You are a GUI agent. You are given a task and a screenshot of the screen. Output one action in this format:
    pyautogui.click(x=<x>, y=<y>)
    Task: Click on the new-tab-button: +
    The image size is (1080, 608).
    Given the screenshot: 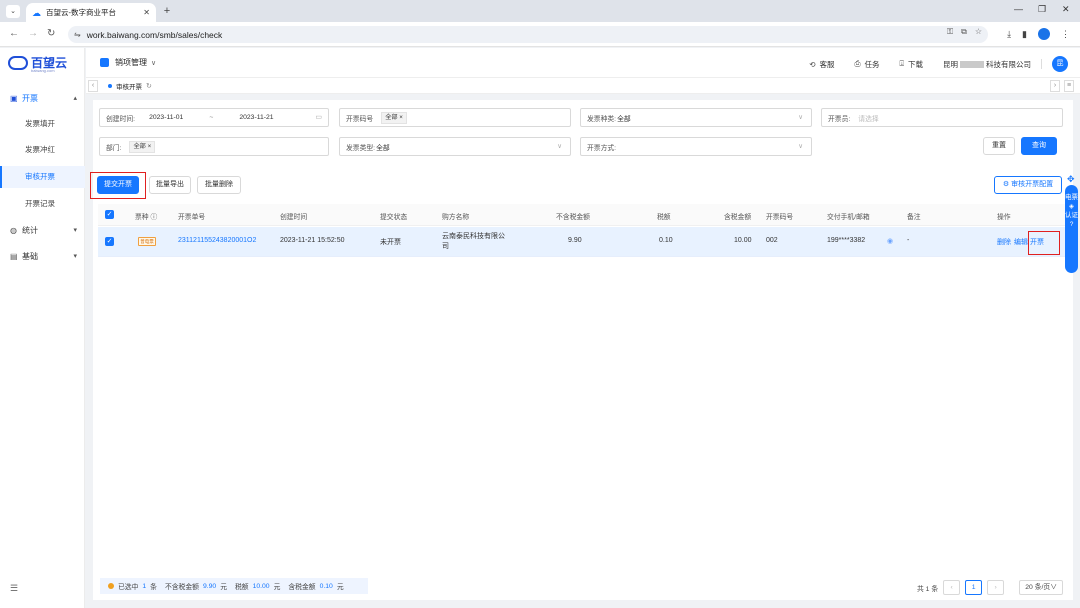 What is the action you would take?
    pyautogui.click(x=167, y=11)
    